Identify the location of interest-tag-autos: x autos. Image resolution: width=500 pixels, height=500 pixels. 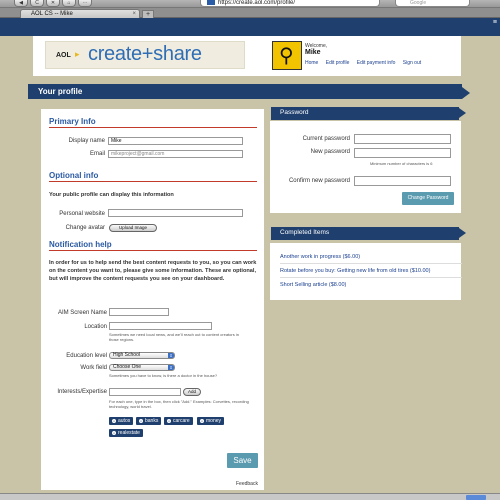
(121, 421).